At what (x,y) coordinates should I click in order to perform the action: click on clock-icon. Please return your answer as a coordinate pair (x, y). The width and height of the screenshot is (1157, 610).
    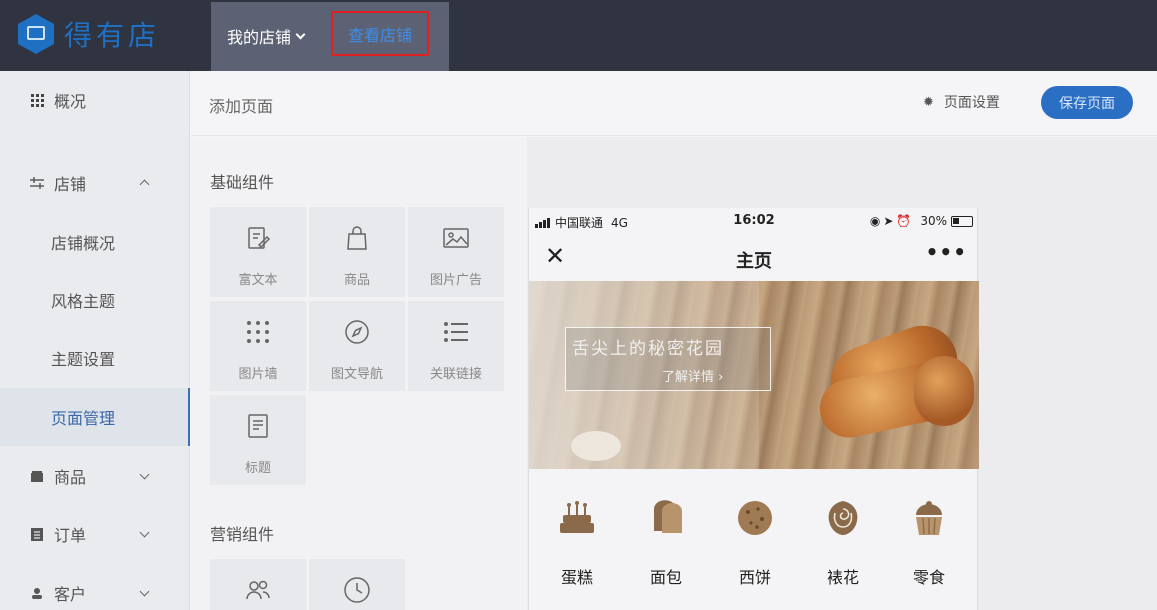
    Looking at the image, I should click on (357, 590).